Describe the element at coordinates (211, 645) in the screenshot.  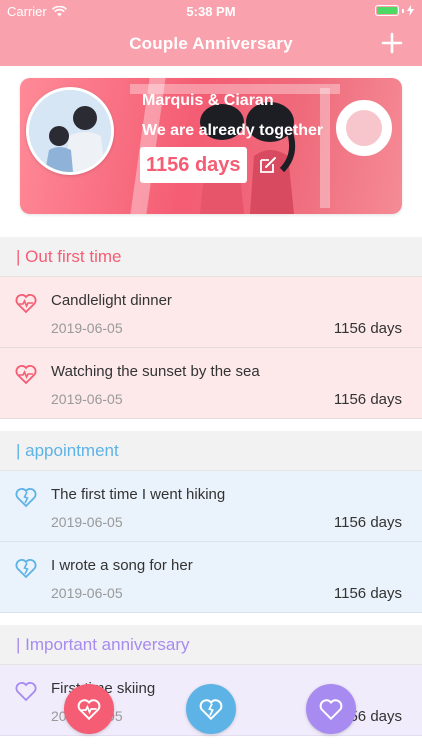
I see `section-header: | Important anniversary` at that location.